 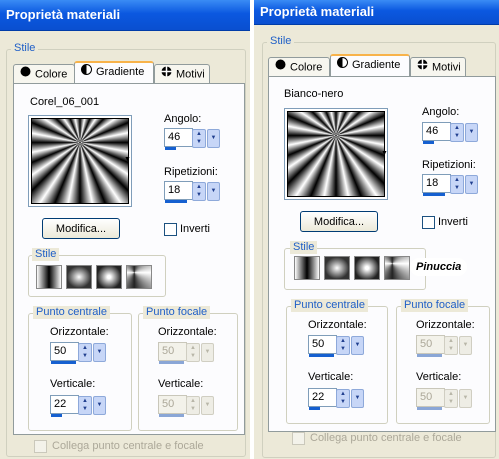 I want to click on focale-verticale-arrows: ▲ ▼, so click(x=193, y=405).